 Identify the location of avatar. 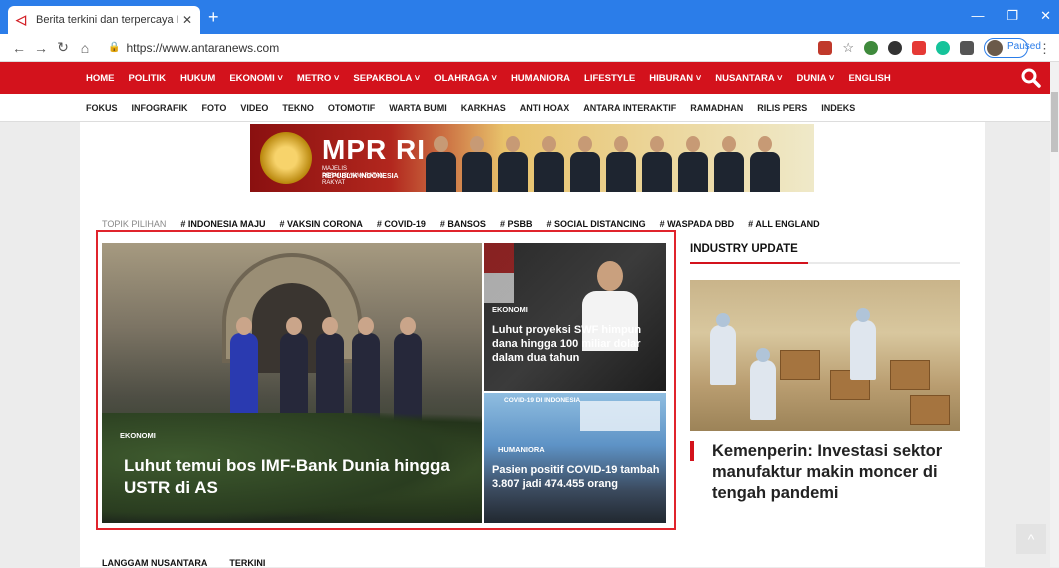
(995, 48).